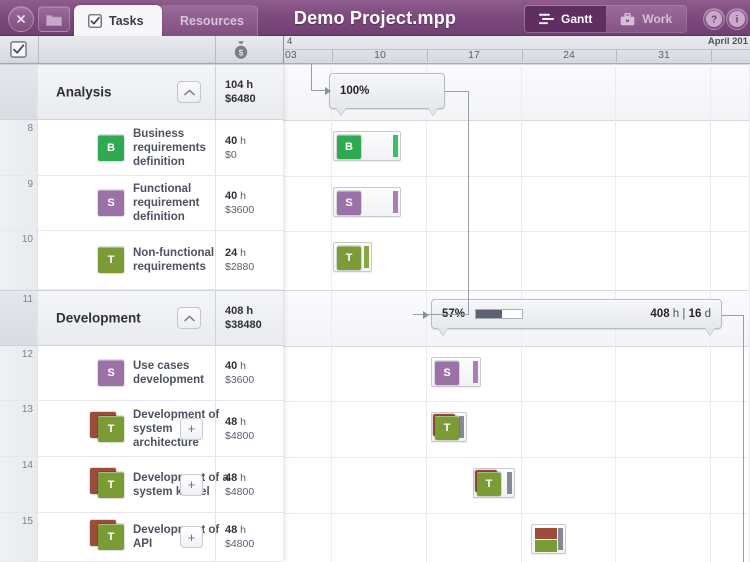  I want to click on summary-hours-unit: h, so click(676, 314).